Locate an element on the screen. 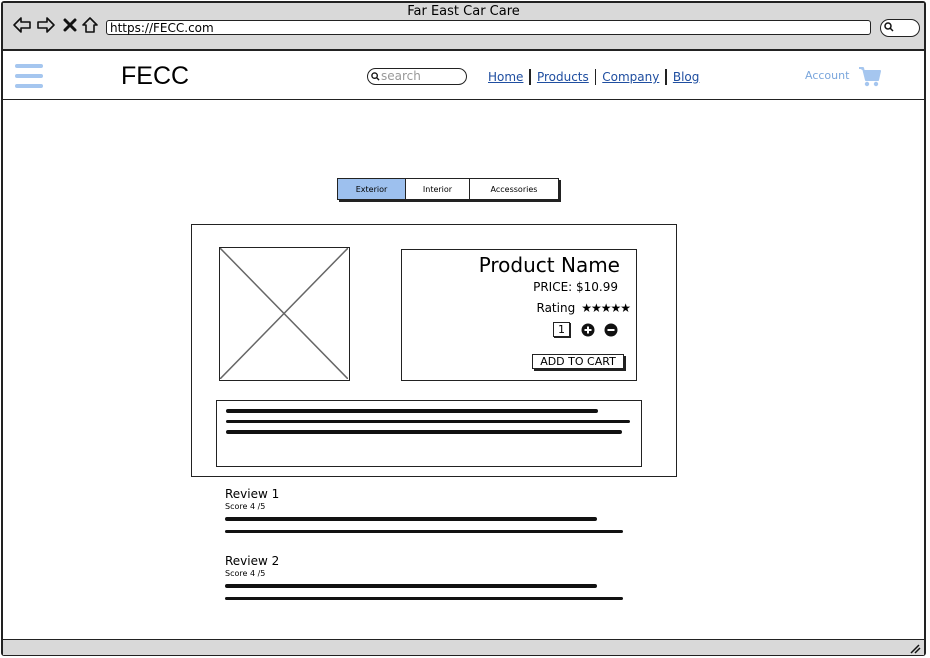 This screenshot has height=658, width=930. tab-interior: Interior is located at coordinates (438, 189).